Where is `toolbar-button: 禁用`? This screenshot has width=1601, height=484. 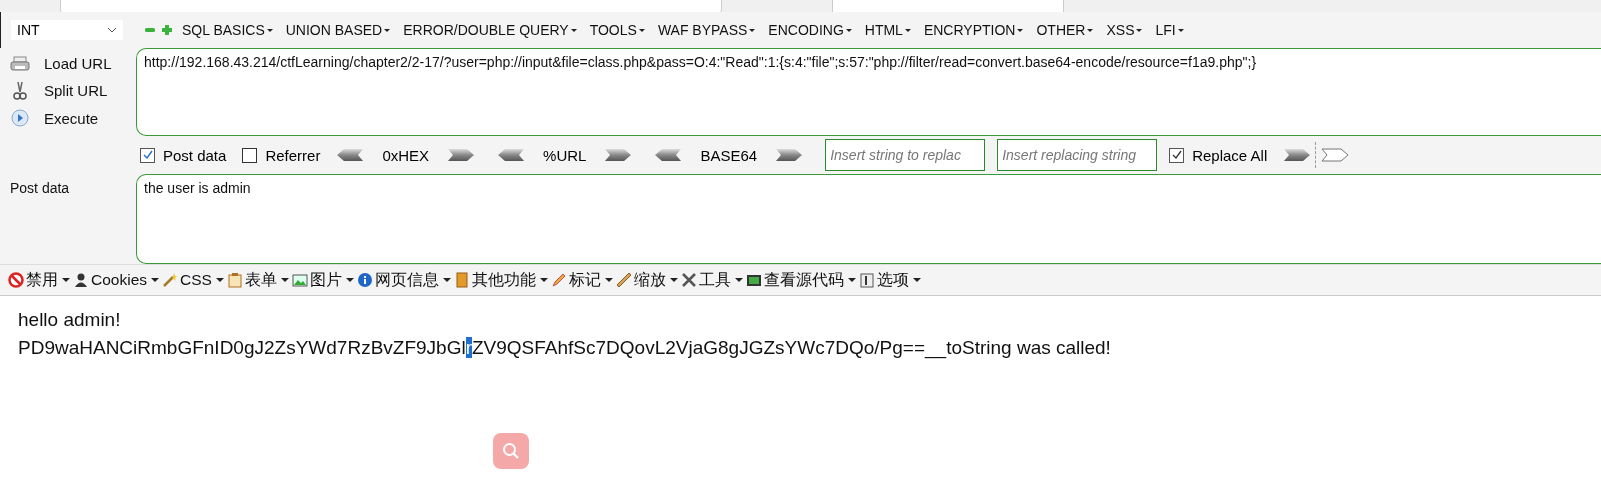
toolbar-button: 禁用 is located at coordinates (39, 280).